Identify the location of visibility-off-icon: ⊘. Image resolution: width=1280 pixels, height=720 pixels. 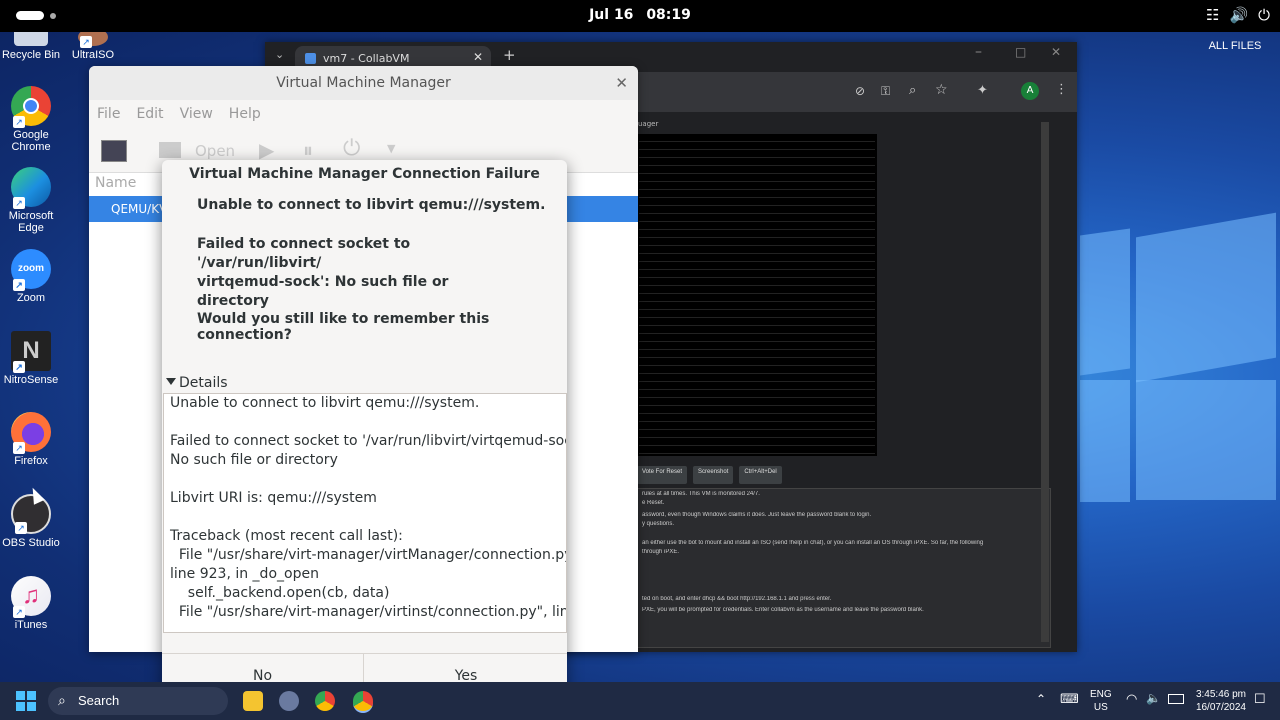
(860, 91).